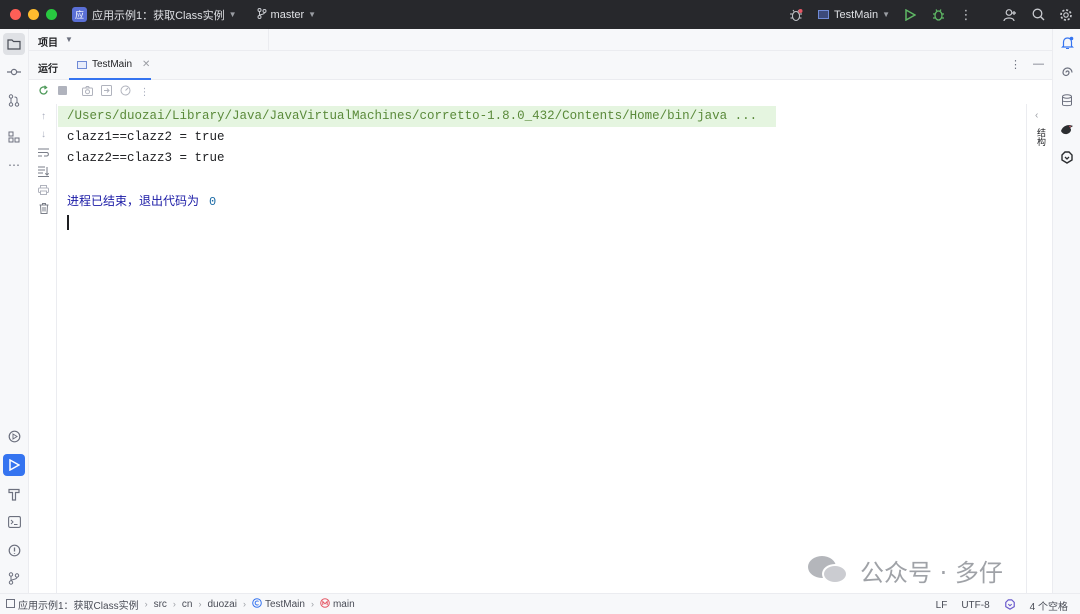 The height and width of the screenshot is (614, 1080). Describe the element at coordinates (14, 465) in the screenshot. I see `run-tool-icon` at that location.